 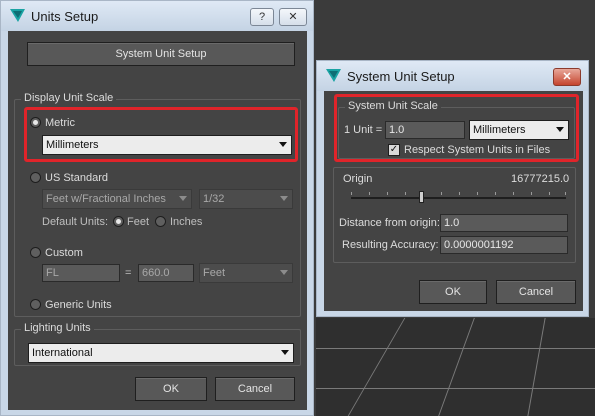 What do you see at coordinates (161, 134) in the screenshot?
I see `metric-highlight-box` at bounding box center [161, 134].